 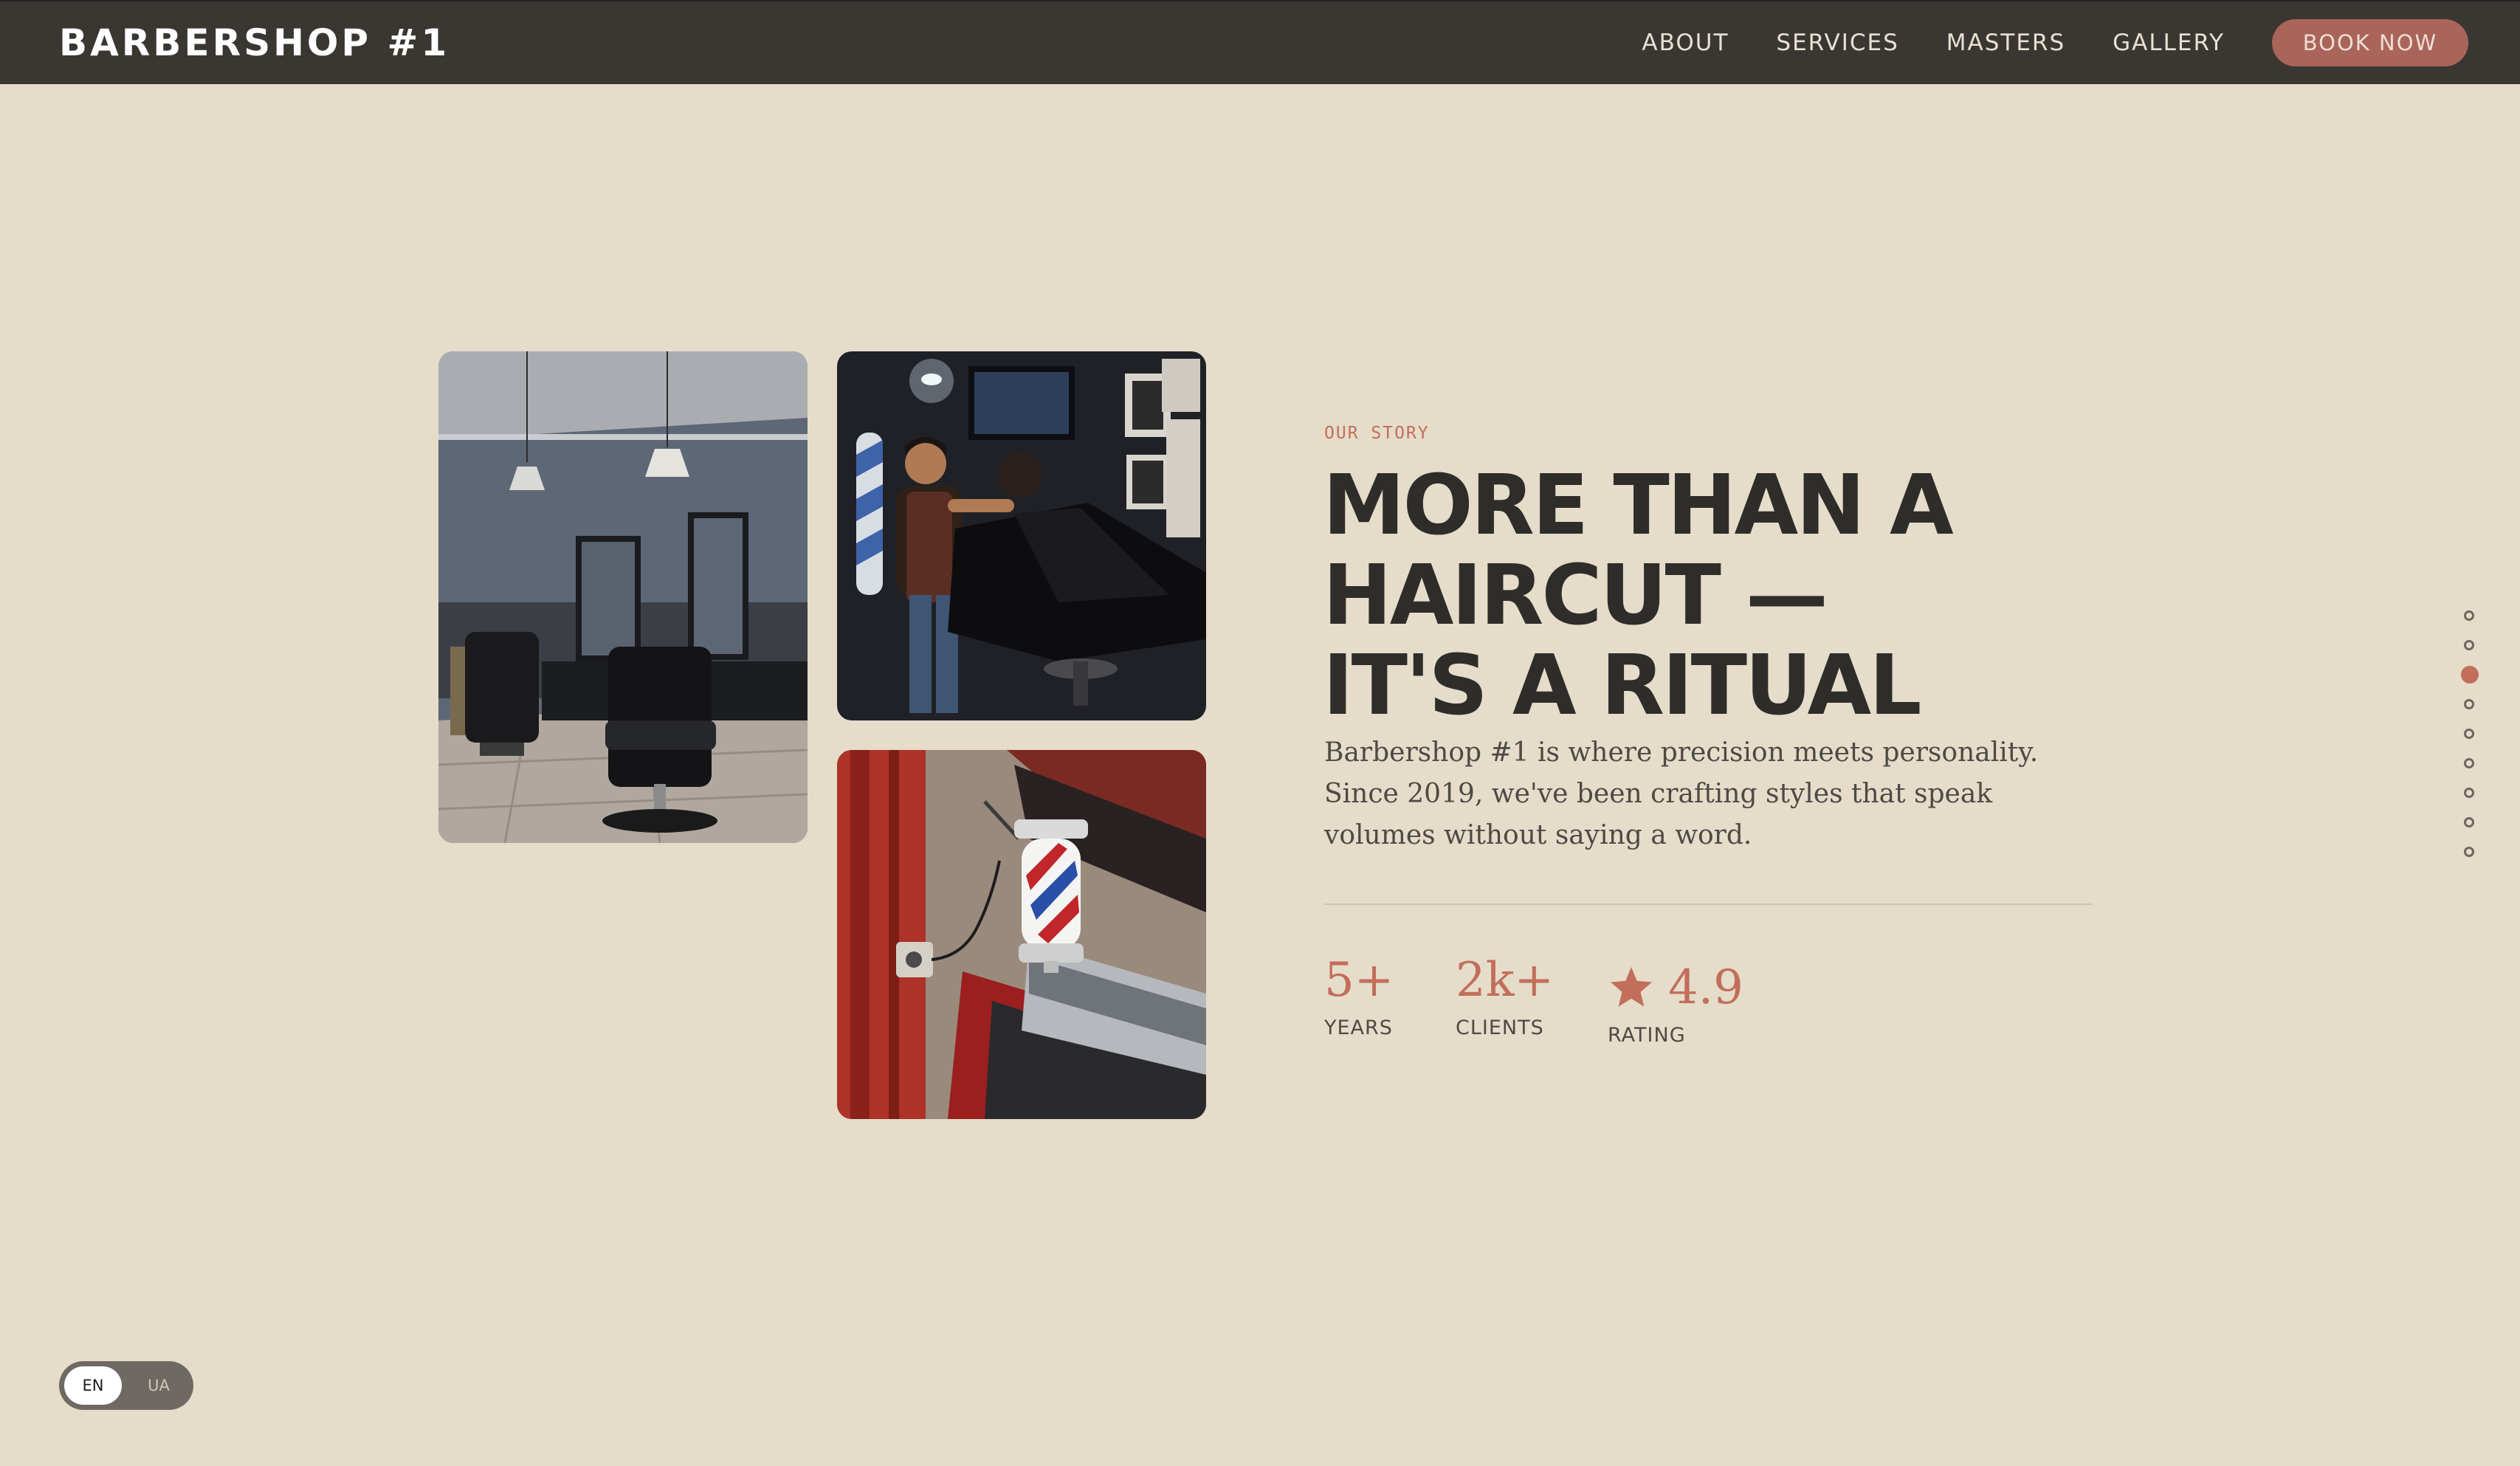 What do you see at coordinates (1837, 43) in the screenshot?
I see `nav-link-services: SERVICES` at bounding box center [1837, 43].